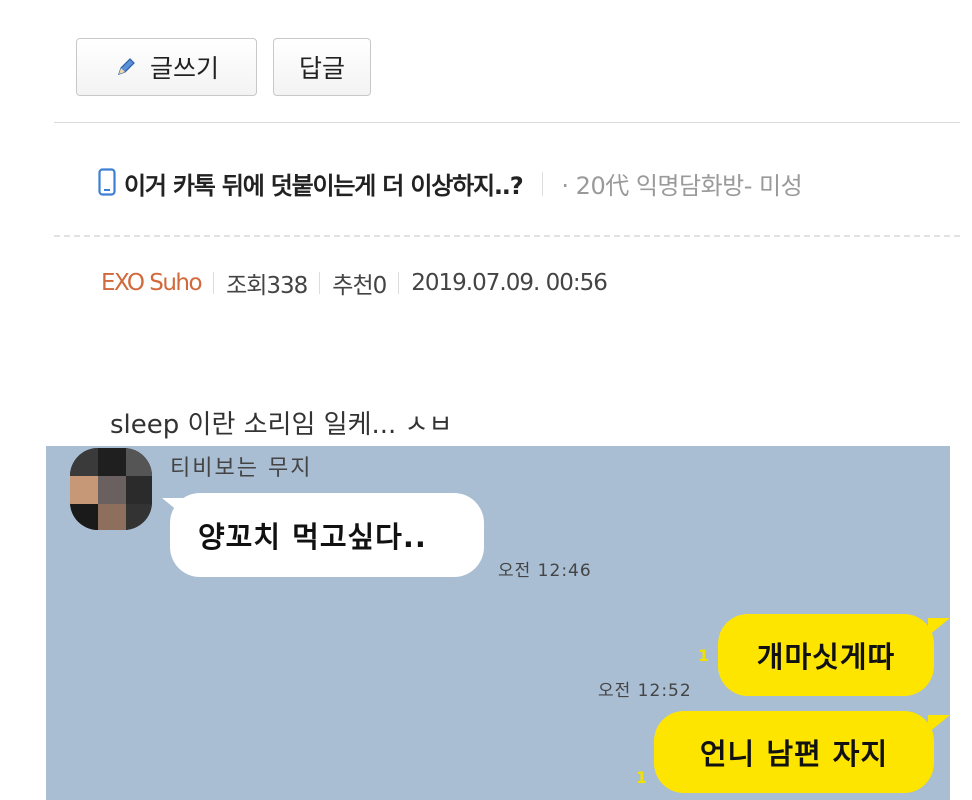 The width and height of the screenshot is (972, 800). Describe the element at coordinates (509, 283) in the screenshot. I see `post-date: 2019.07.09. 00:56` at that location.